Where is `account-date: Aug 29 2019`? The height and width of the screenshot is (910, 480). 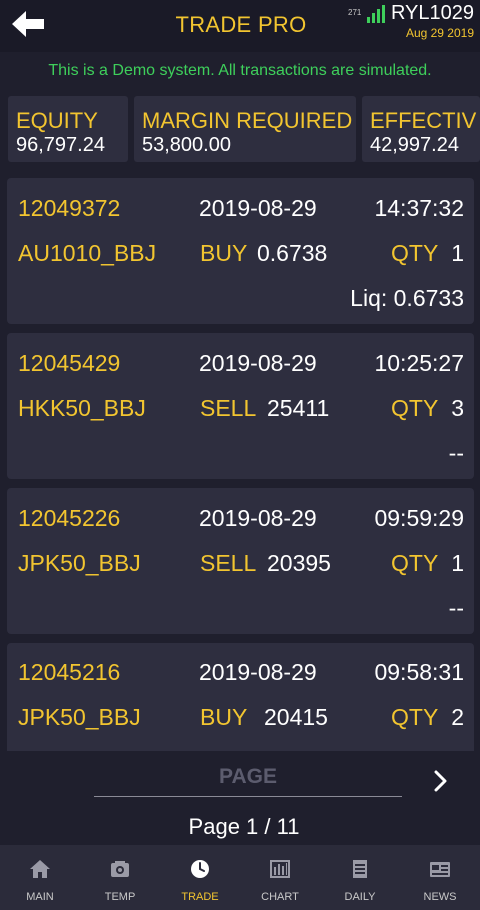
account-date: Aug 29 2019 is located at coordinates (439, 33).